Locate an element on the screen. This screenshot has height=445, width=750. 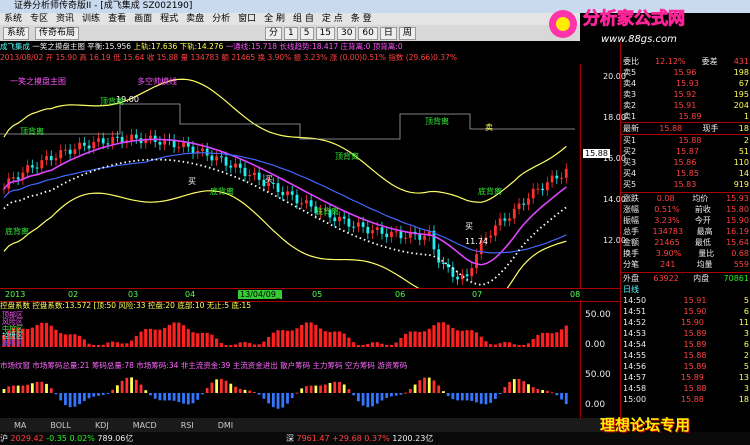
tick-time: 14:58 is located at coordinates (635, 388).